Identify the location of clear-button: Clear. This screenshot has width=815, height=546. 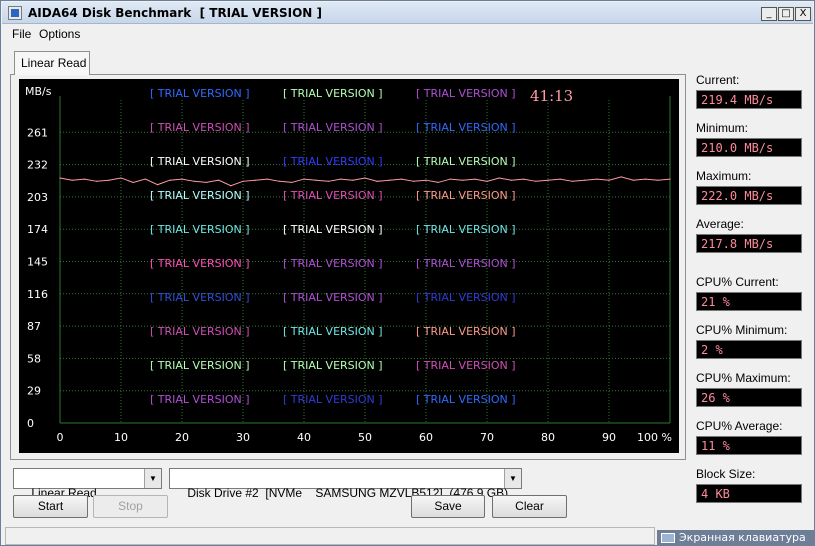
(529, 506).